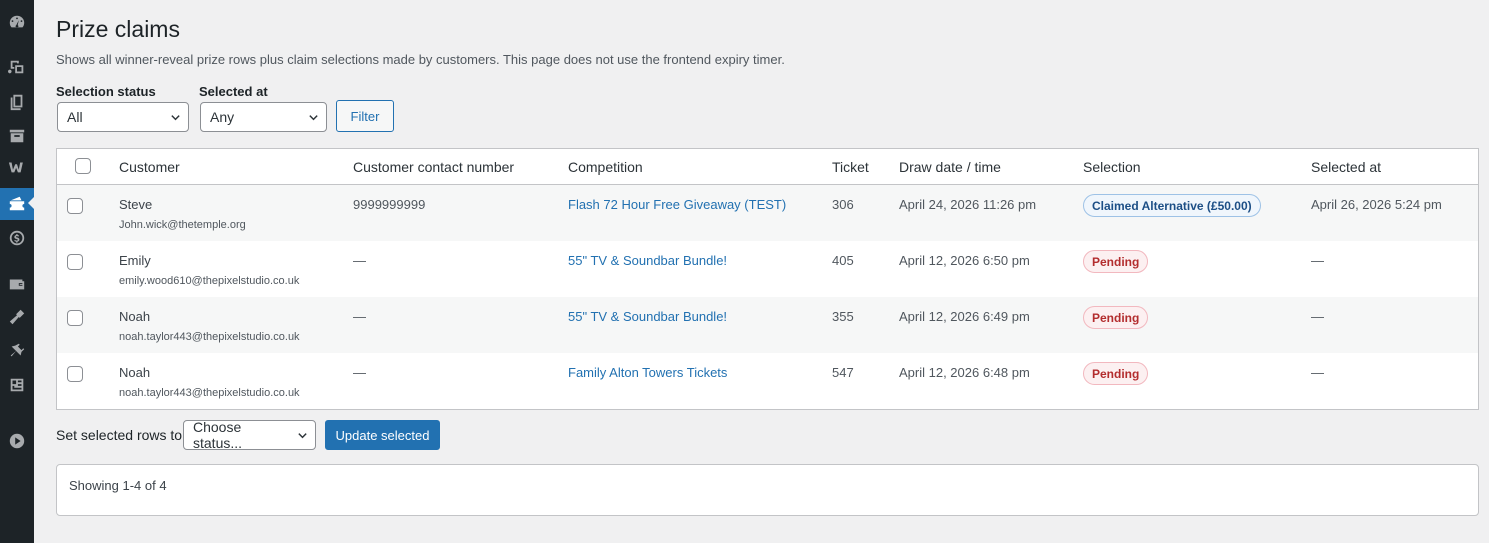 The image size is (1489, 543). Describe the element at coordinates (118, 485) in the screenshot. I see `showing-count: Showing 1-4 of 4` at that location.